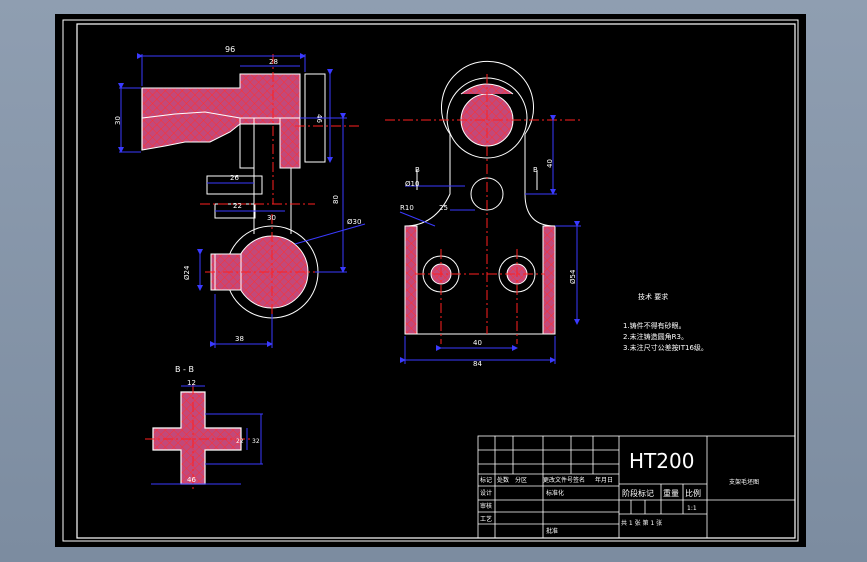  I want to click on dim-top-inner: 28, so click(273, 62).